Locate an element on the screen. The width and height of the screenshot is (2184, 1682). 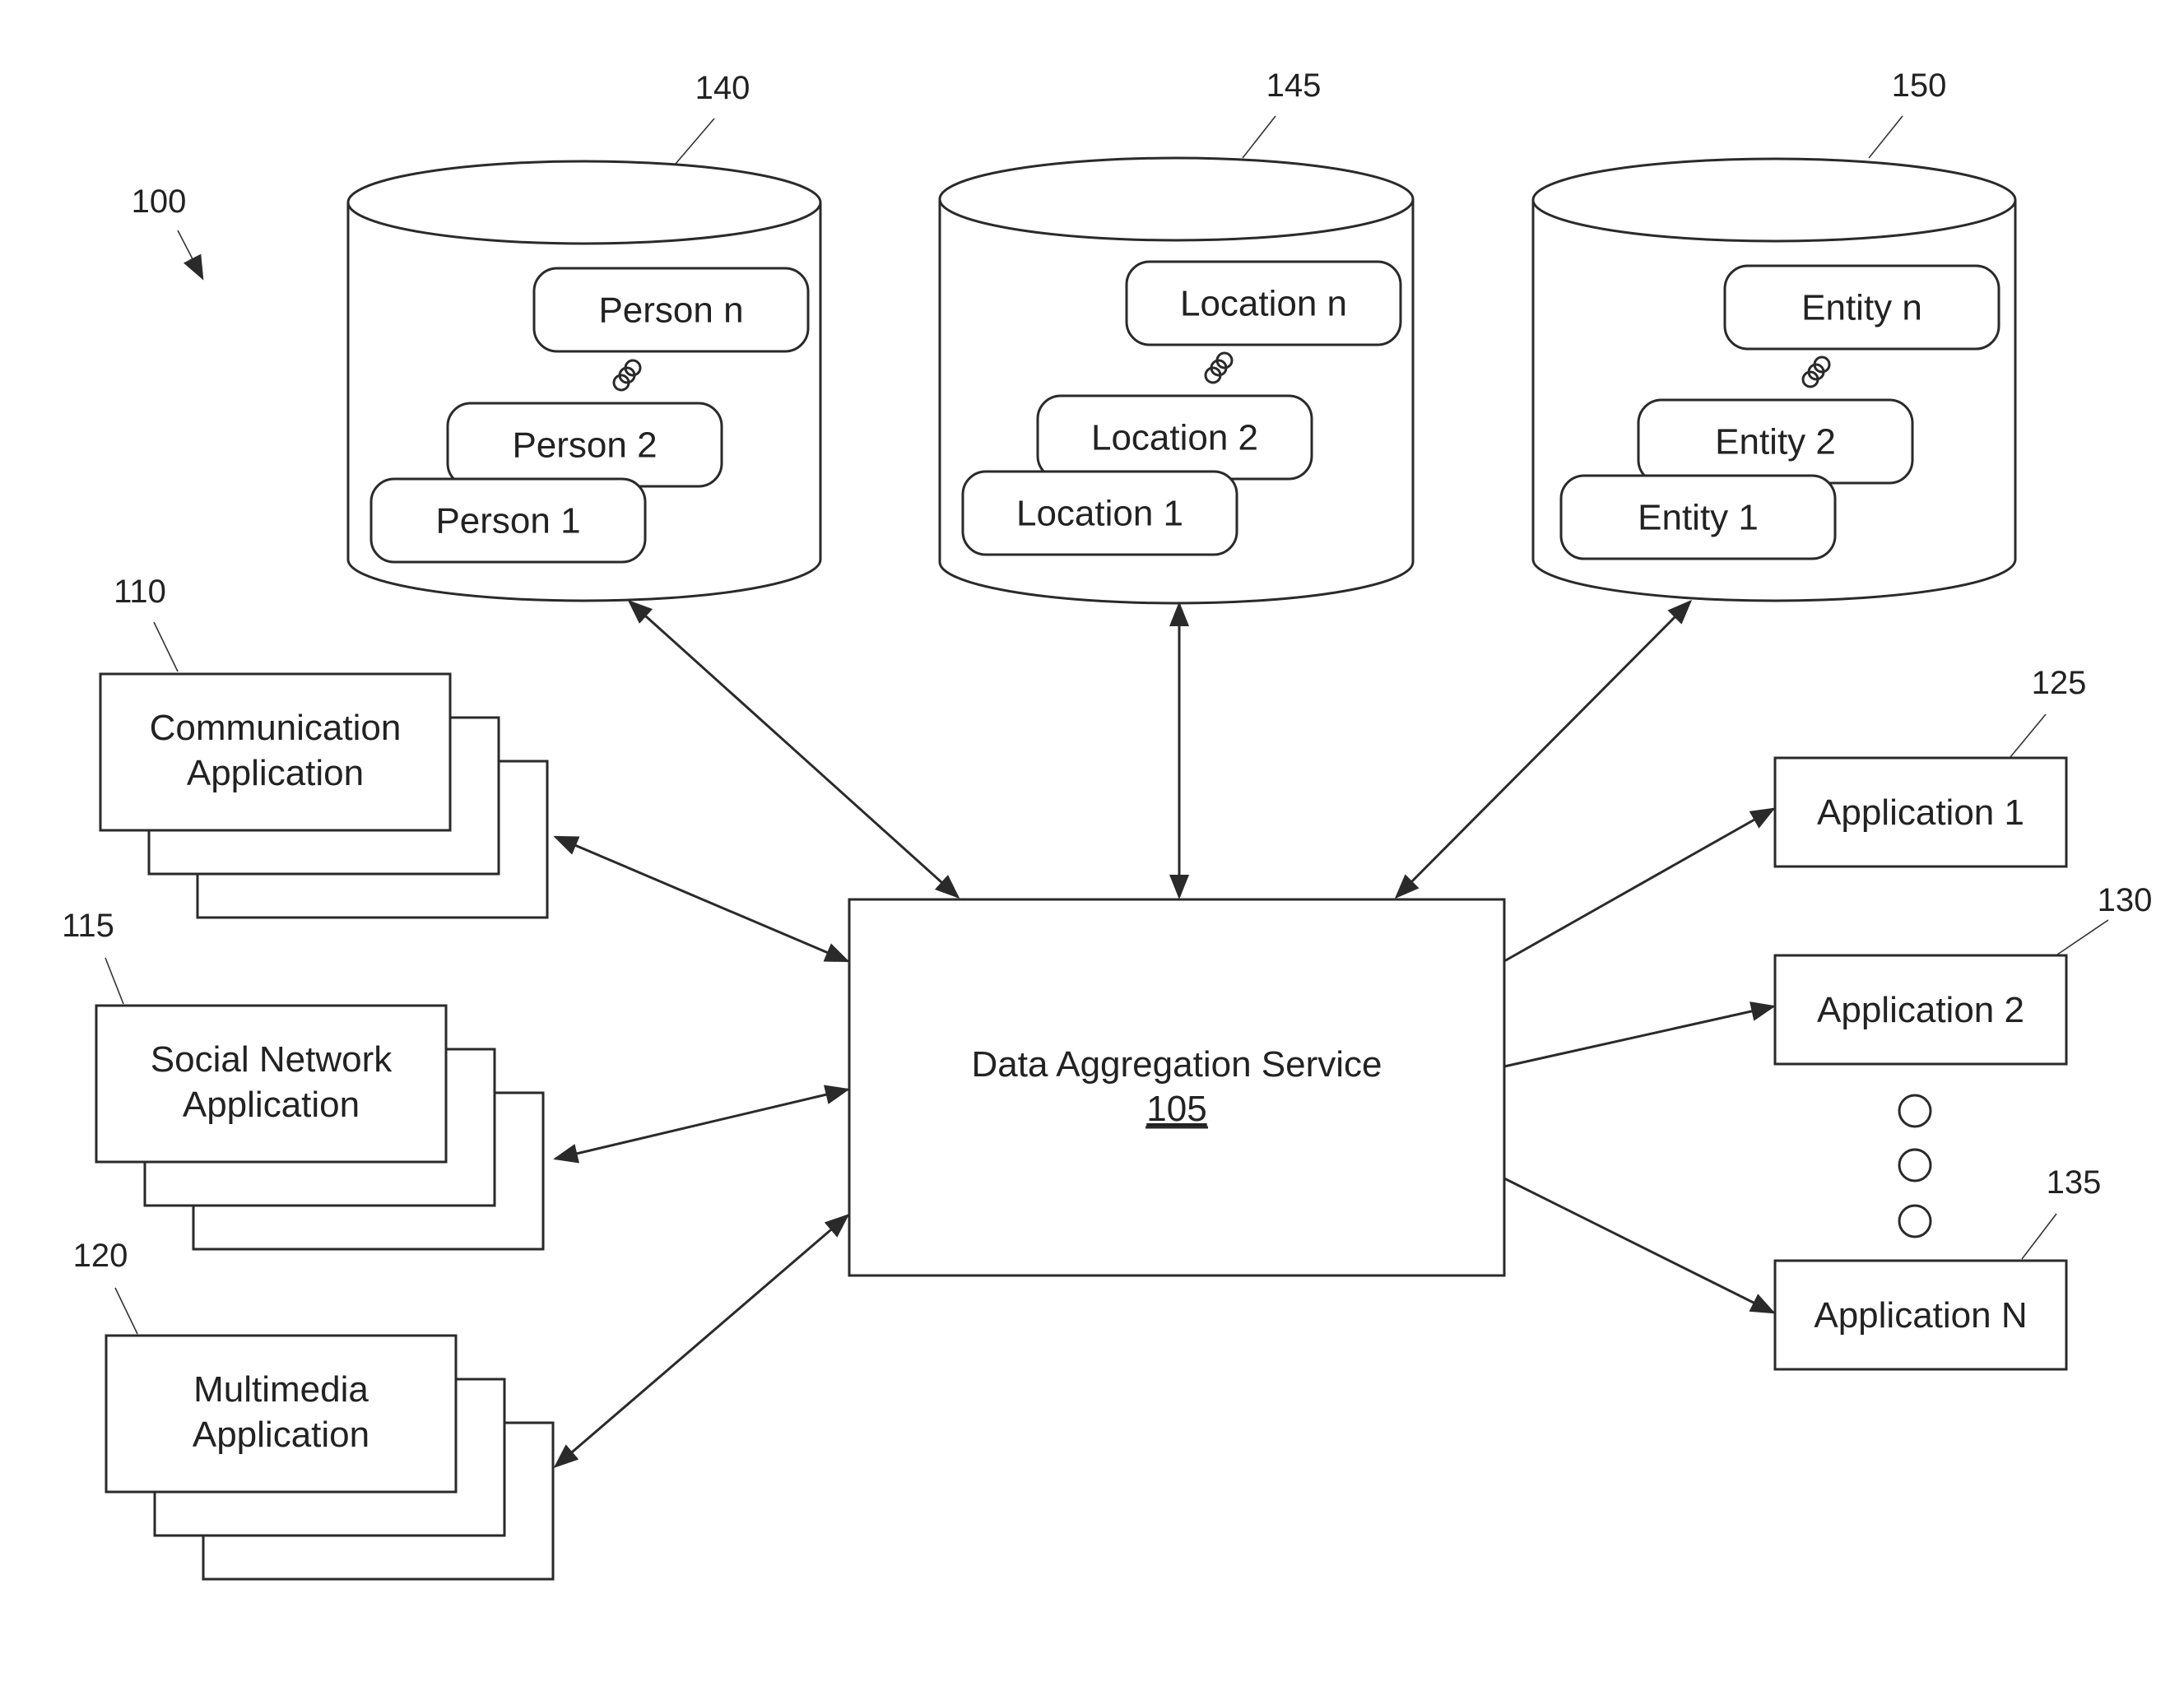
datastore-record: Entity 2 is located at coordinates (1775, 442).